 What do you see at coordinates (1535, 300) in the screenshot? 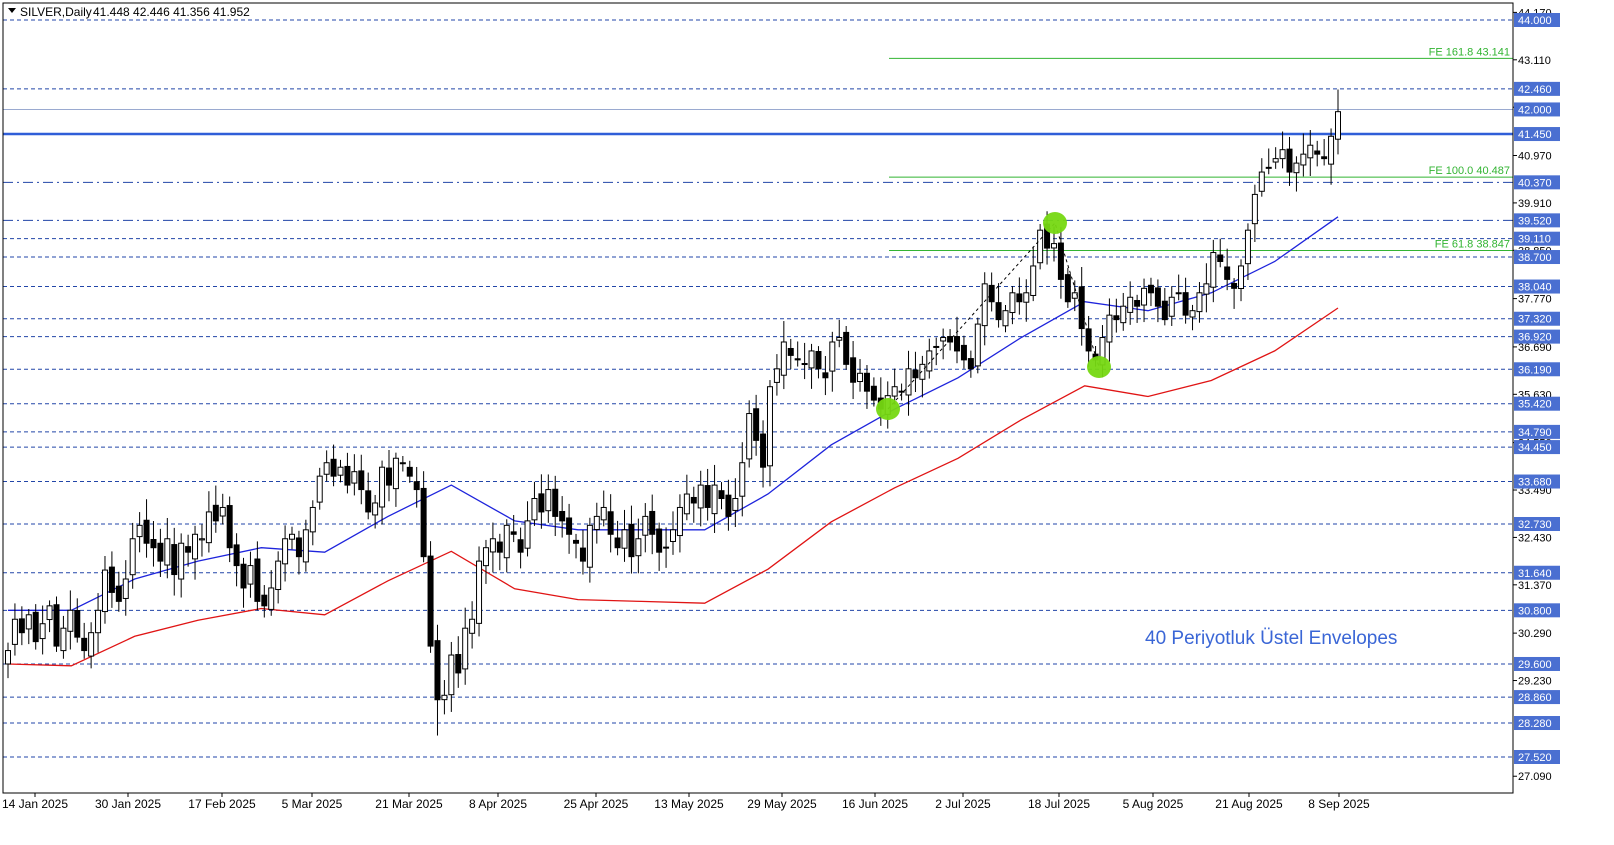
I see `y-tick-label: 37.770` at bounding box center [1535, 300].